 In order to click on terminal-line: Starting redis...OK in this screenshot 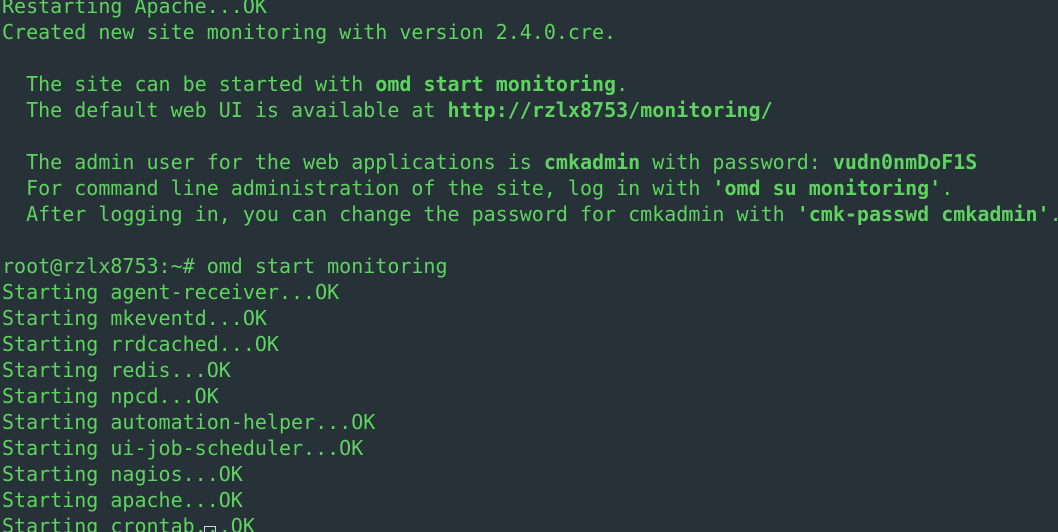, I will do `click(116, 370)`.